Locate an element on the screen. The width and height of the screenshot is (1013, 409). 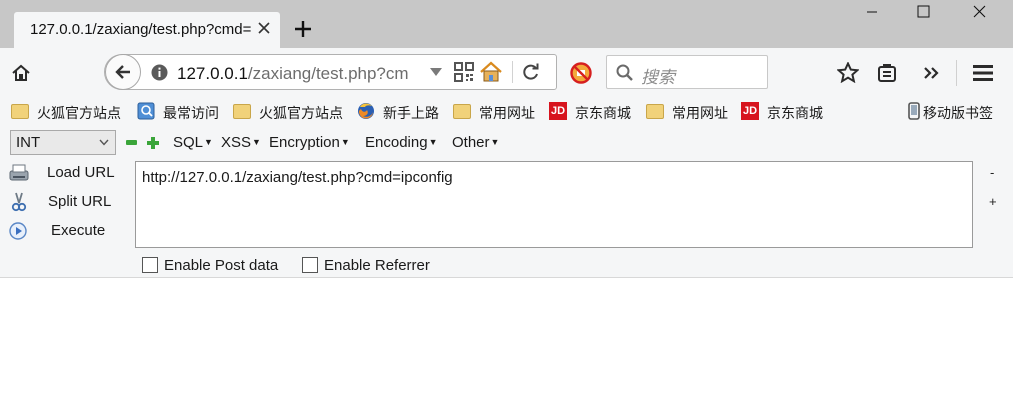
shrink-button: - is located at coordinates (992, 172).